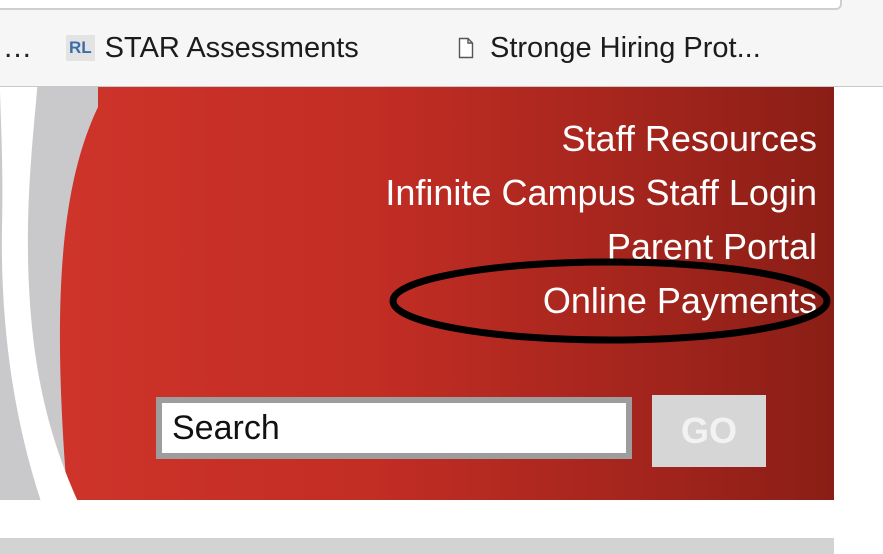  What do you see at coordinates (497, 247) in the screenshot?
I see `parent-portal-link: Parent Portal` at bounding box center [497, 247].